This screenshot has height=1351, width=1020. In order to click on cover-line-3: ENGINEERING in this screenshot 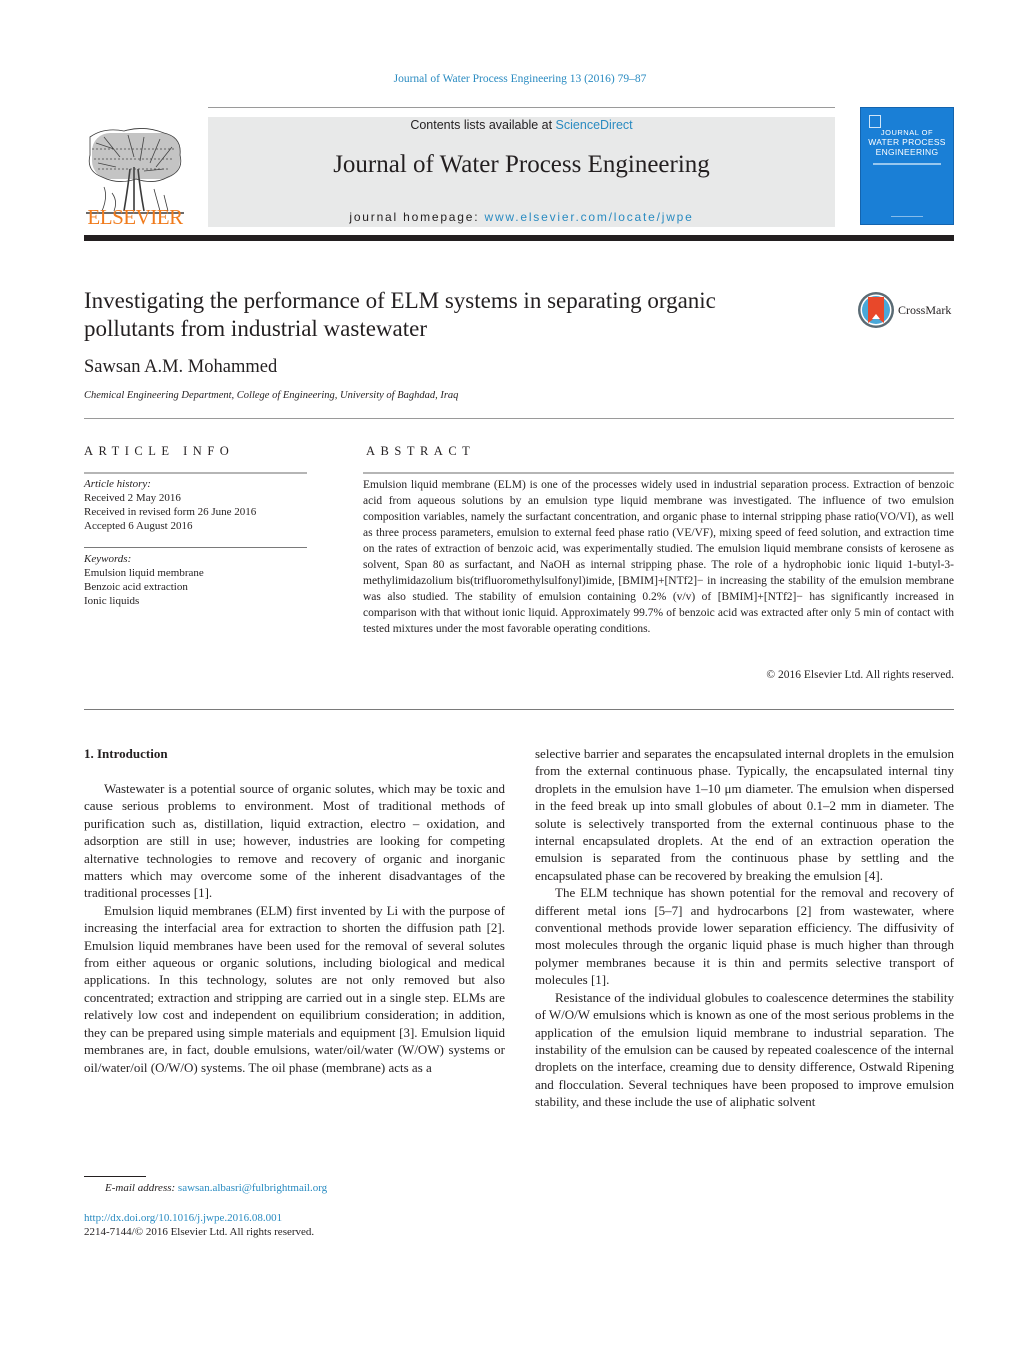, I will do `click(907, 152)`.